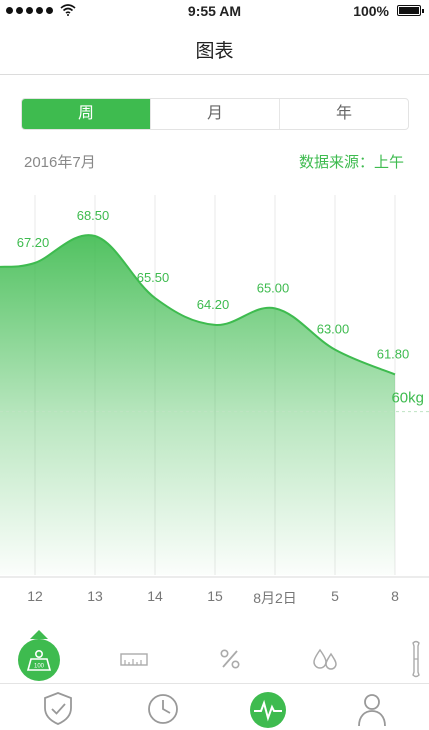 This screenshot has width=429, height=730. I want to click on x-tick-label: 14, so click(155, 596).